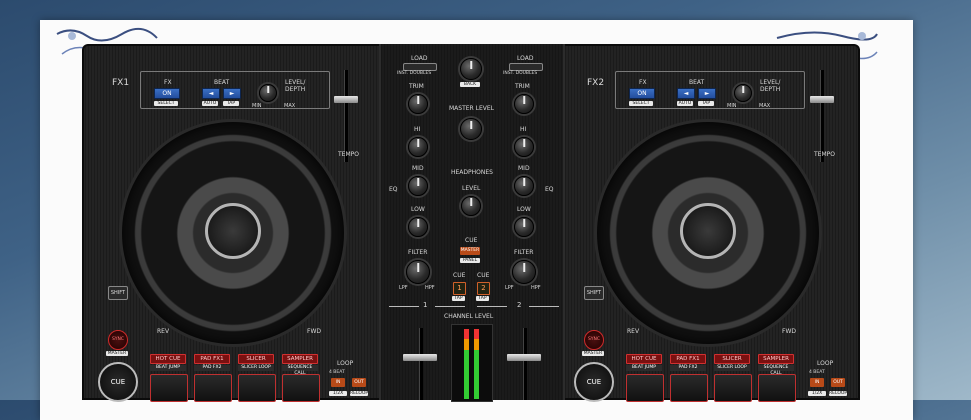  Describe the element at coordinates (641, 103) in the screenshot. I see `fx2-select-label: SELECT` at that location.